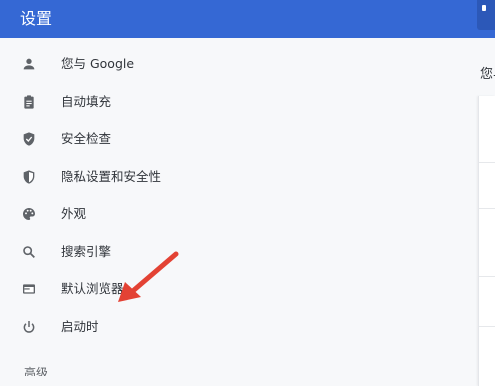 The height and width of the screenshot is (386, 495). Describe the element at coordinates (95, 214) in the screenshot. I see `sidebar-item-appearance: 外观` at that location.